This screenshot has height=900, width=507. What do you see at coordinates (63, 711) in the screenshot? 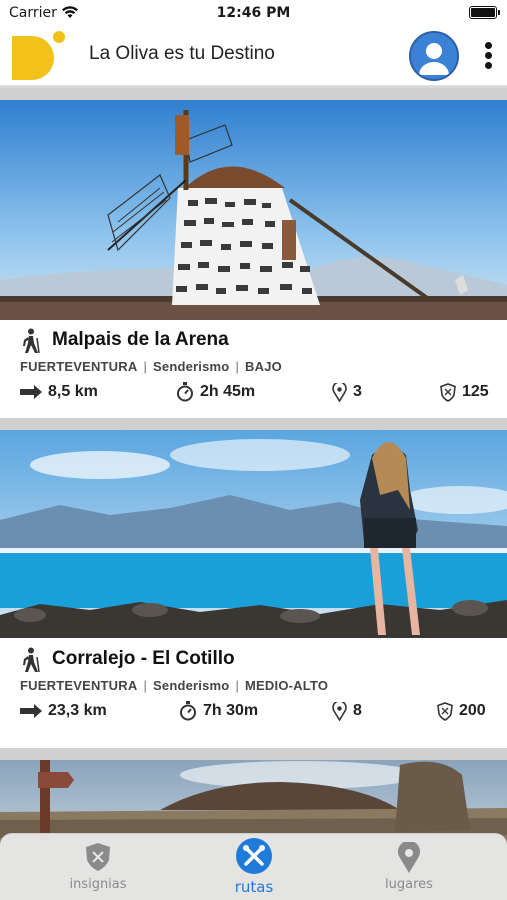
I see `route-distance: 23,3 km` at bounding box center [63, 711].